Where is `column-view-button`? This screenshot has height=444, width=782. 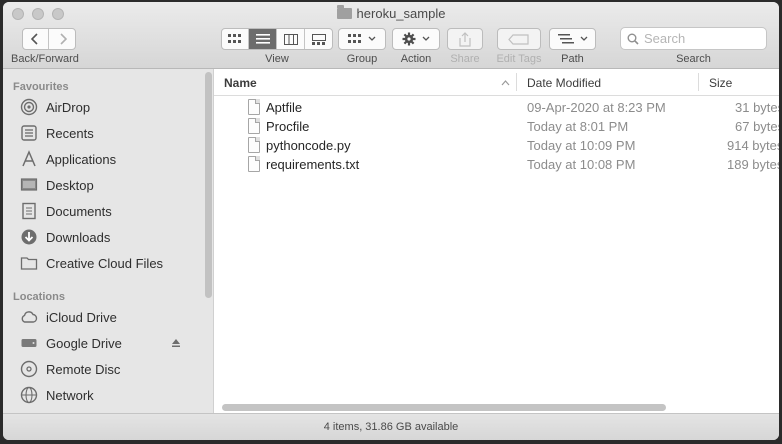 column-view-button is located at coordinates (291, 39).